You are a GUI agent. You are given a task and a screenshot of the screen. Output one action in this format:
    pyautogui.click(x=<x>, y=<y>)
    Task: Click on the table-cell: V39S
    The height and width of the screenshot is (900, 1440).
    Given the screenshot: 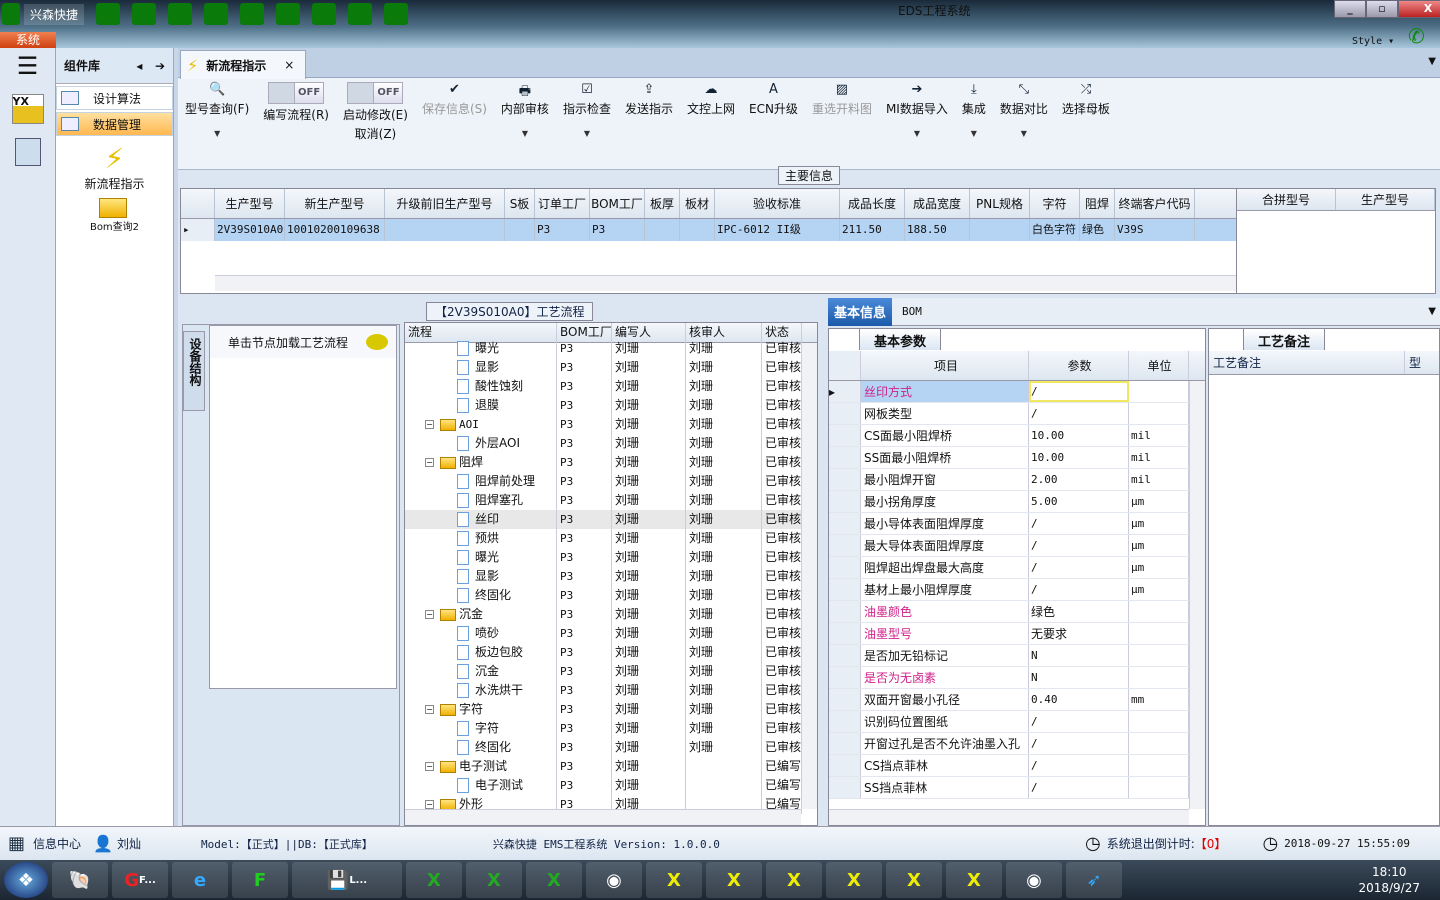 What is the action you would take?
    pyautogui.click(x=1155, y=230)
    